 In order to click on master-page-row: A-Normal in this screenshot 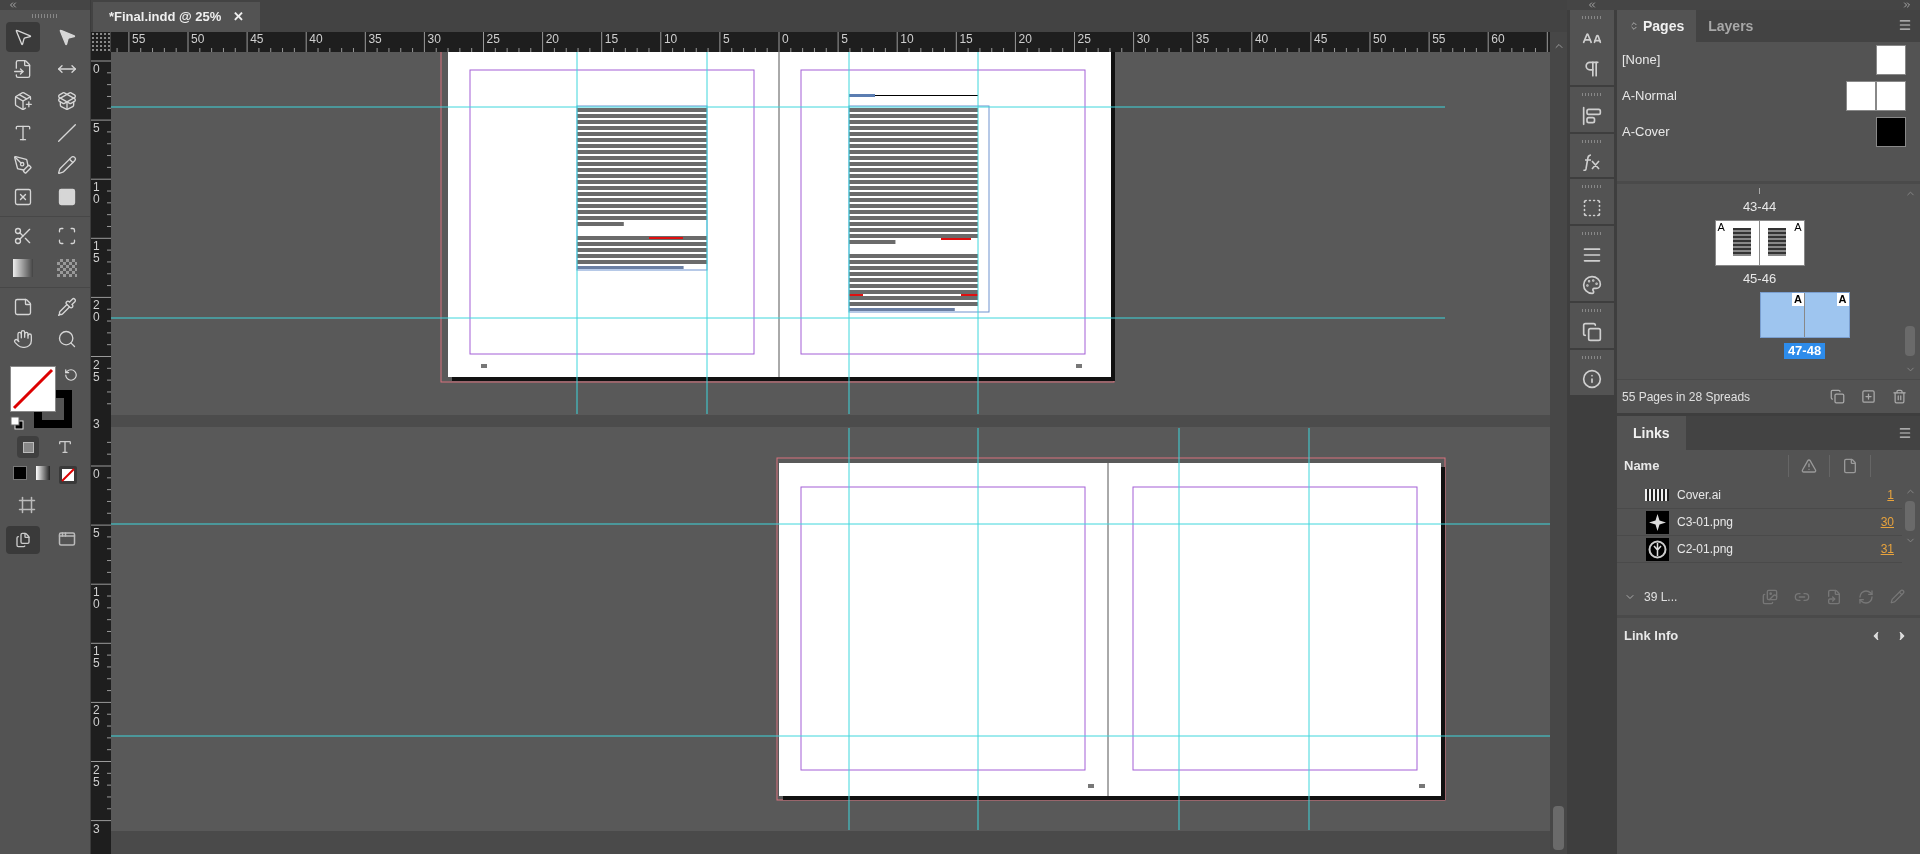, I will do `click(1768, 96)`.